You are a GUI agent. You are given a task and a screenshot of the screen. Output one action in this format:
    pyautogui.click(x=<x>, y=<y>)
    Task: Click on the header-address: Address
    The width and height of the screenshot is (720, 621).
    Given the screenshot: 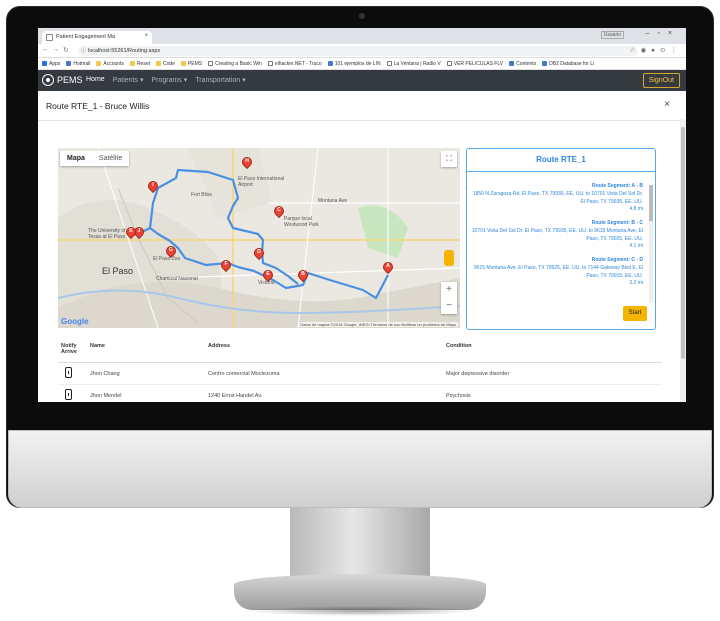 What is the action you would take?
    pyautogui.click(x=219, y=346)
    